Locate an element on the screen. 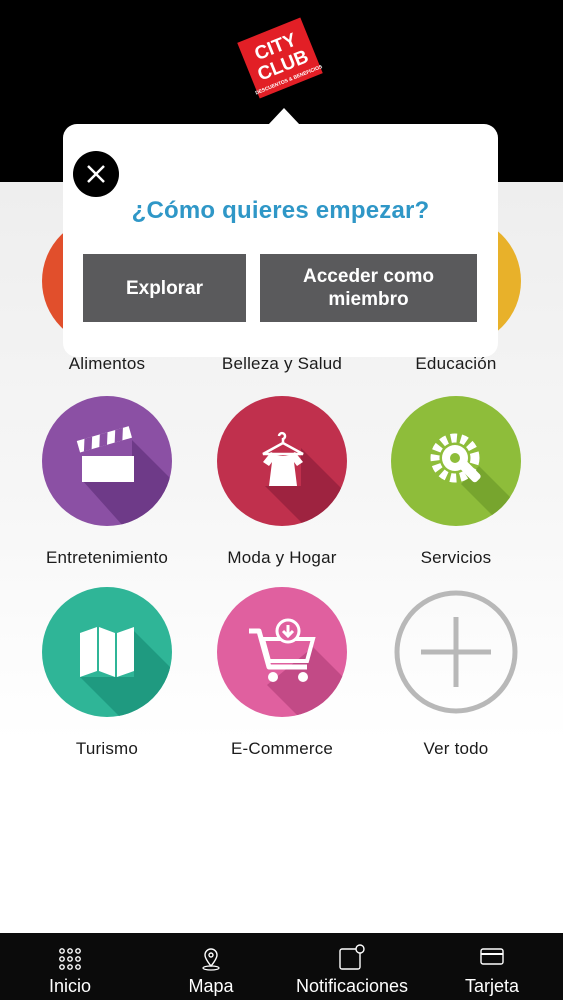 This screenshot has height=1000, width=563. category-label: Alimentos is located at coordinates (107, 363).